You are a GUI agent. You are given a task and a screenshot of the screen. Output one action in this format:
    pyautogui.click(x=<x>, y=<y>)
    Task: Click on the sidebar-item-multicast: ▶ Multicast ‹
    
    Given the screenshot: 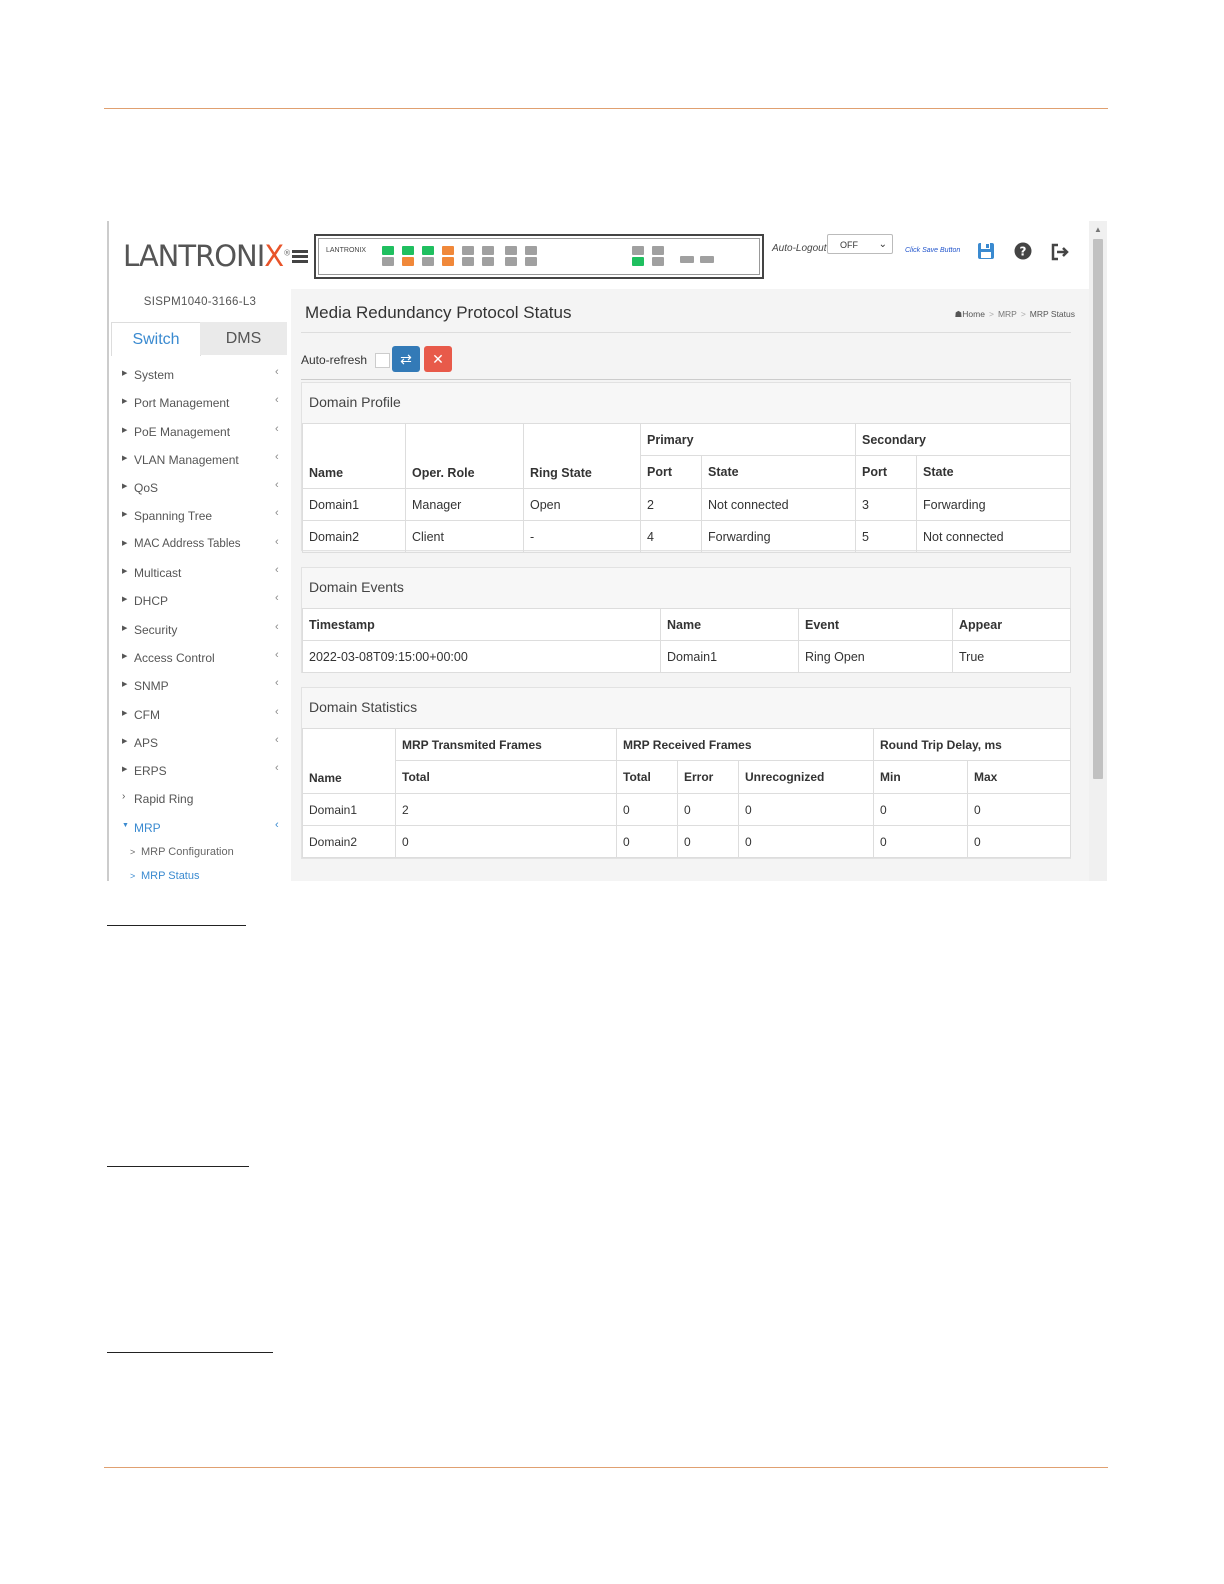 What is the action you would take?
    pyautogui.click(x=200, y=573)
    